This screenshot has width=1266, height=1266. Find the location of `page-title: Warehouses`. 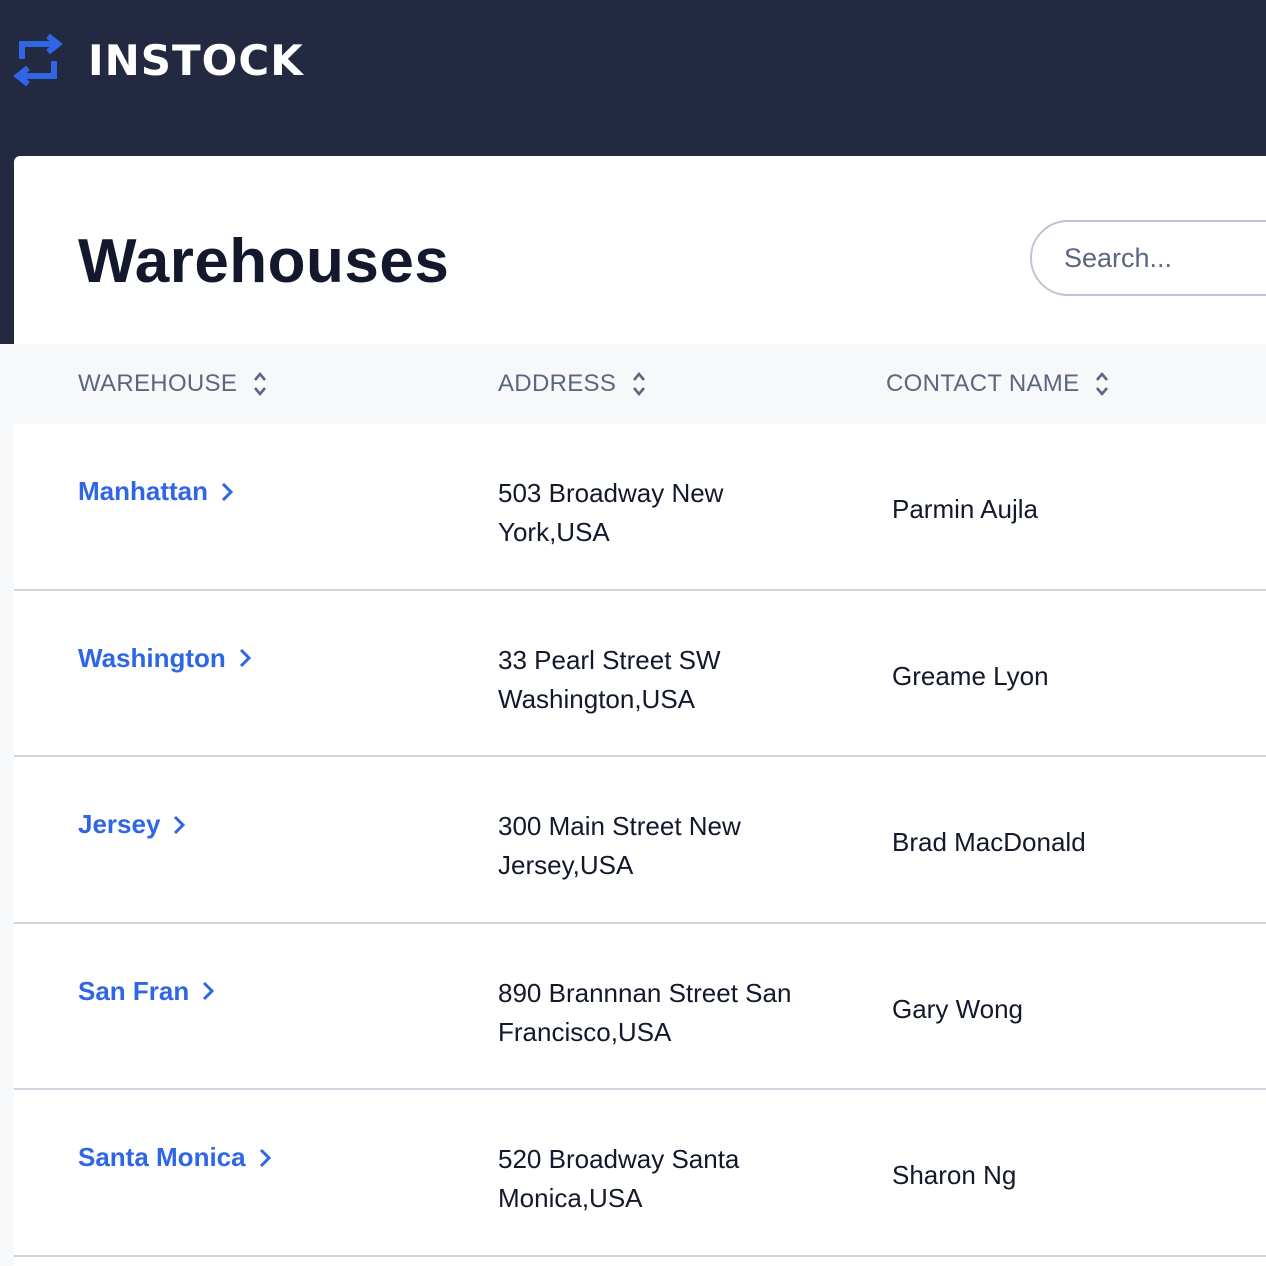

page-title: Warehouses is located at coordinates (264, 261).